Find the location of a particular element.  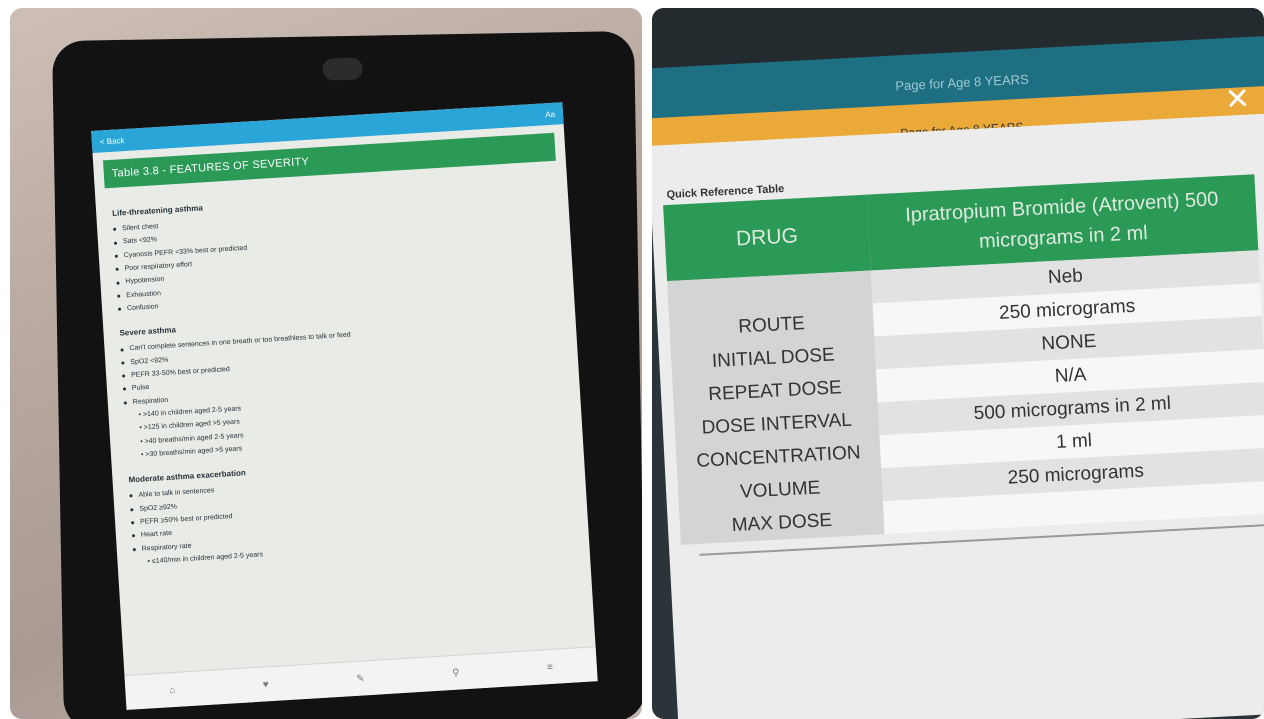

tab-home-icon: ⌂ is located at coordinates (172, 689).